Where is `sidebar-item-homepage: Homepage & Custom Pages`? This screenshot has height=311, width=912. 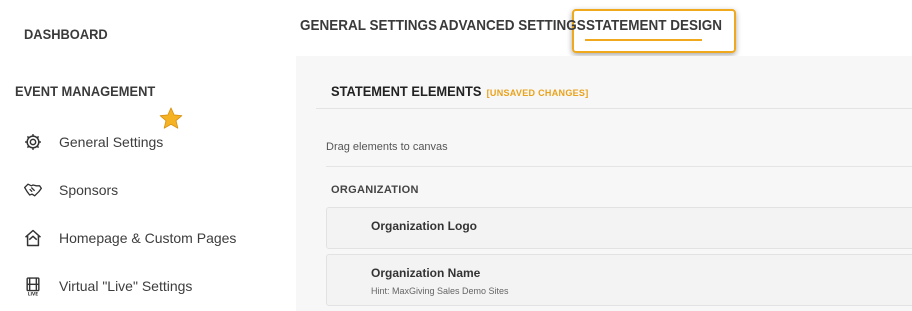
sidebar-item-homepage: Homepage & Custom Pages is located at coordinates (129, 238).